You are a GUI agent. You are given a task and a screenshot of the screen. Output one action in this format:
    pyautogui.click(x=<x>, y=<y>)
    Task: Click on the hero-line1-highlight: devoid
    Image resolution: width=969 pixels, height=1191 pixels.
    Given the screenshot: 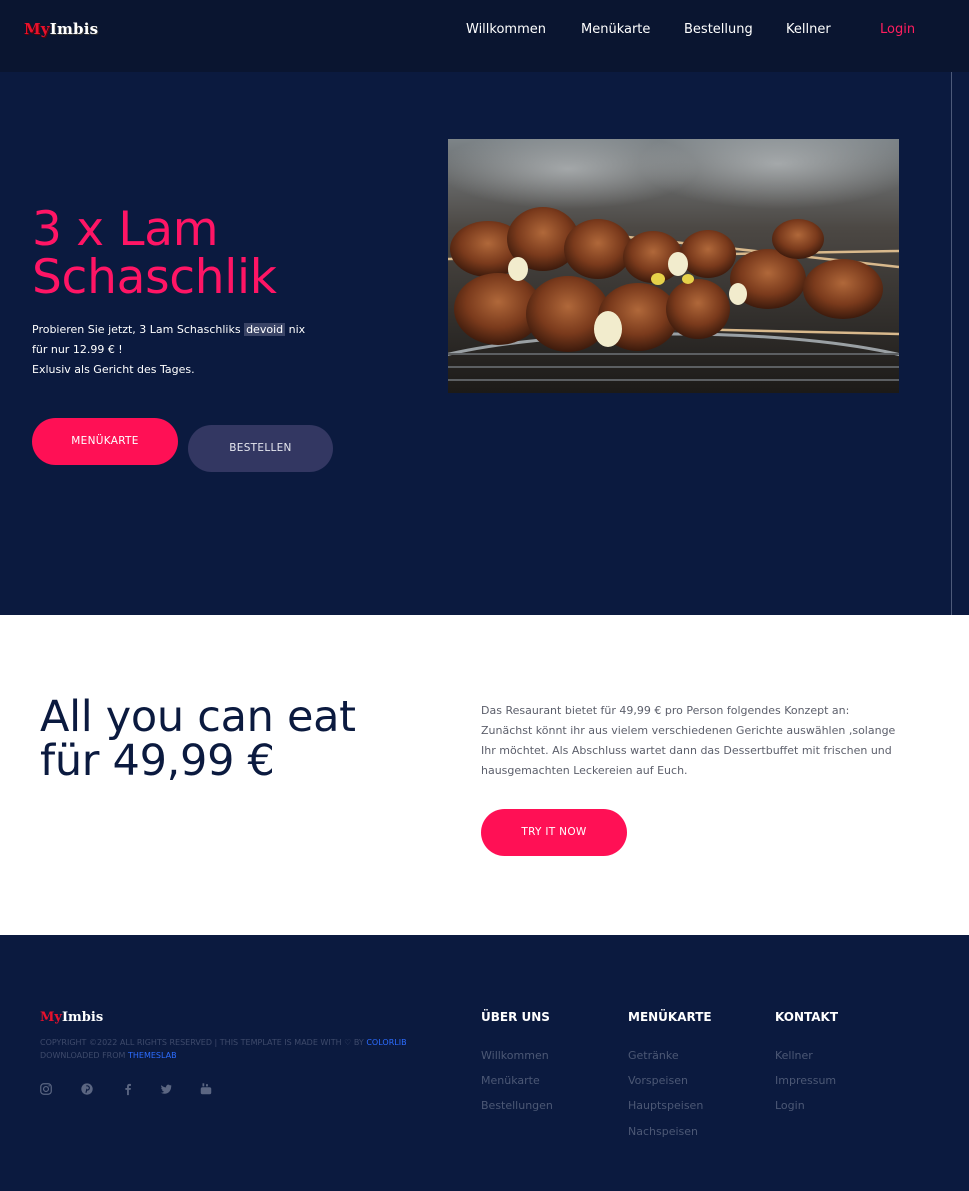 What is the action you would take?
    pyautogui.click(x=265, y=329)
    